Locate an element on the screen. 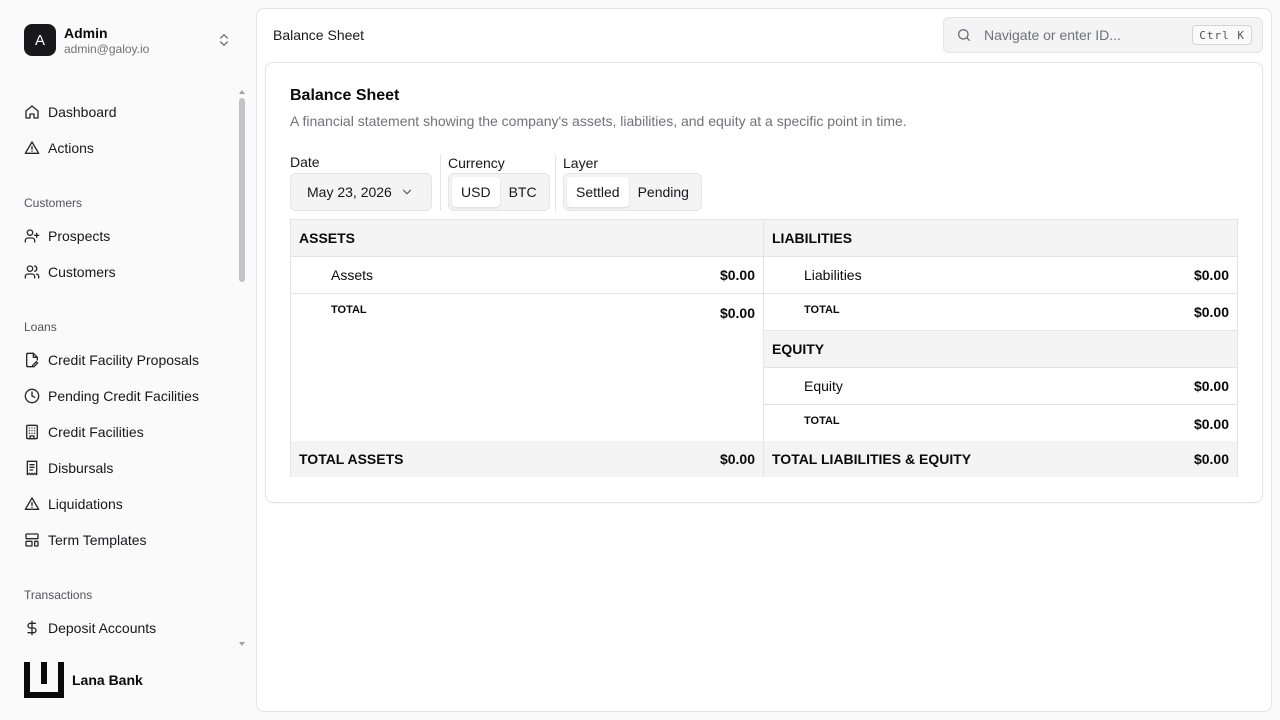 Image resolution: width=1280 pixels, height=720 pixels. sidebar-item-deposit-accounts: Deposit Accounts is located at coordinates (90, 628).